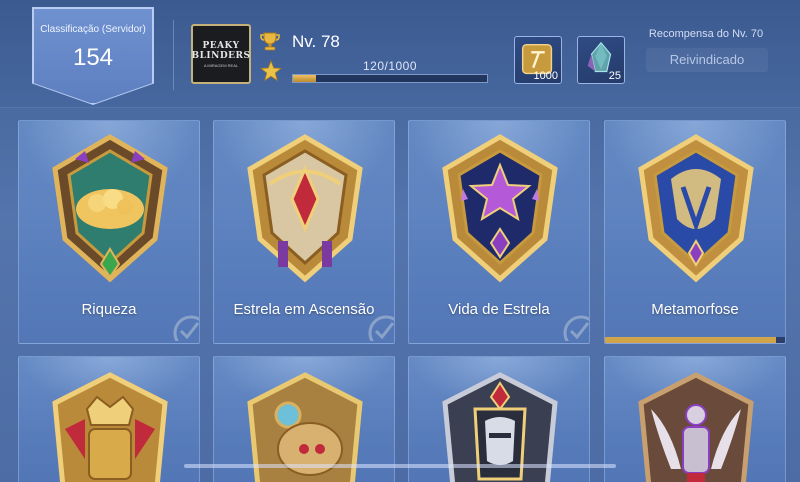 The height and width of the screenshot is (482, 800). What do you see at coordinates (614, 76) in the screenshot?
I see `reward-count: 25` at bounding box center [614, 76].